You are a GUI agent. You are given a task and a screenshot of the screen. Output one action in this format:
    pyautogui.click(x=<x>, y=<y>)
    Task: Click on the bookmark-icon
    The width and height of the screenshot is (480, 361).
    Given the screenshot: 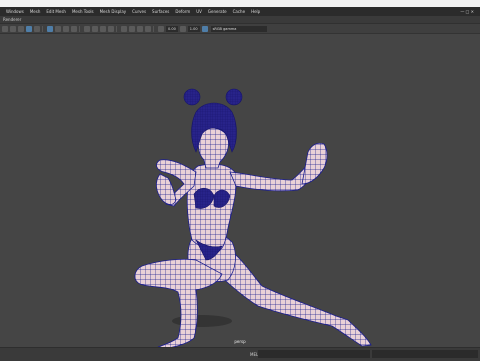 What is the action you would take?
    pyautogui.click(x=21, y=28)
    